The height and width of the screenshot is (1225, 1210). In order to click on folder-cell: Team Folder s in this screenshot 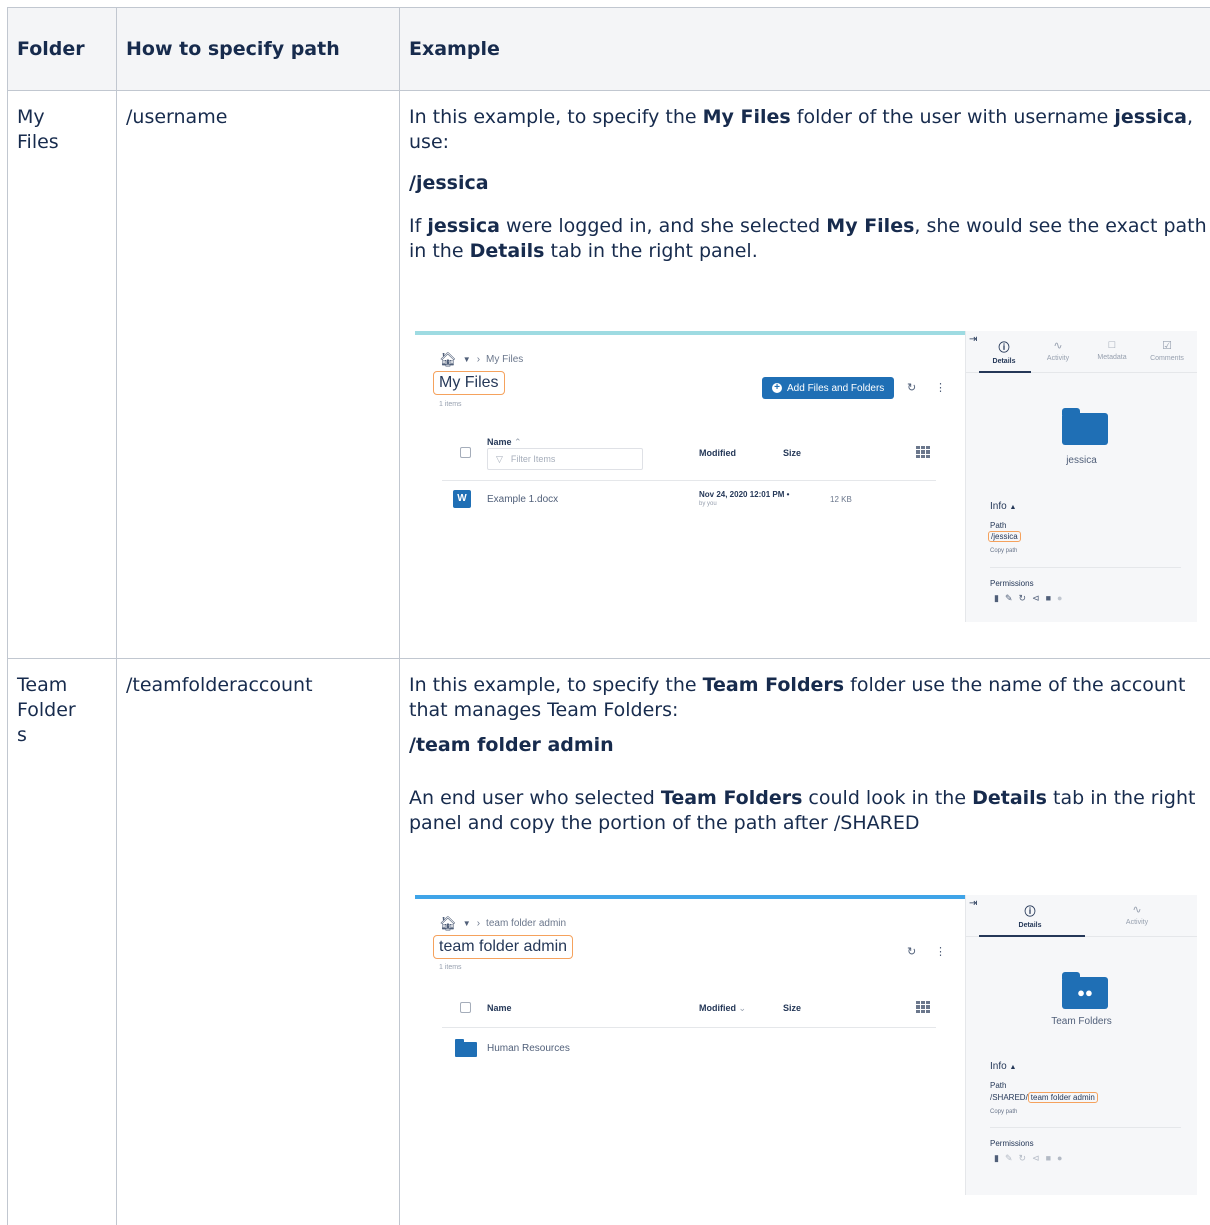, I will do `click(62, 941)`.